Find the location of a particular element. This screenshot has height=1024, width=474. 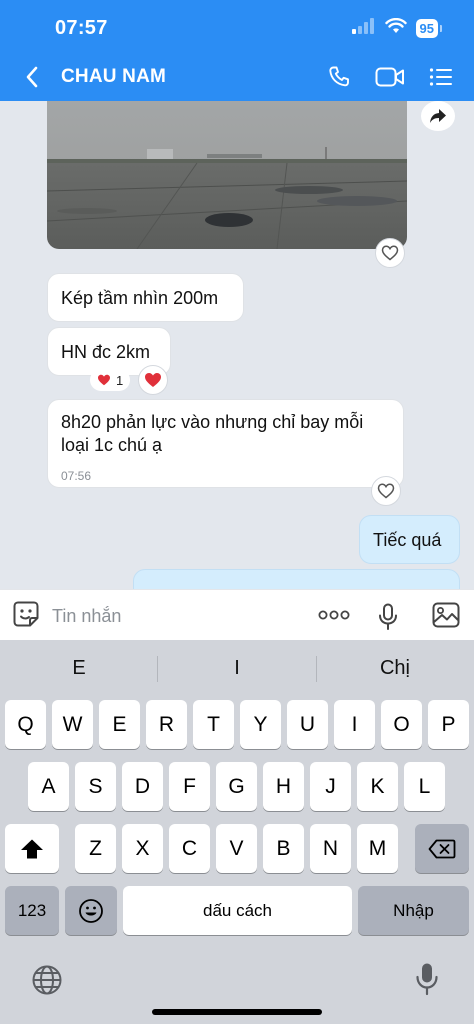

message-text: HN đc 2km is located at coordinates (106, 352).